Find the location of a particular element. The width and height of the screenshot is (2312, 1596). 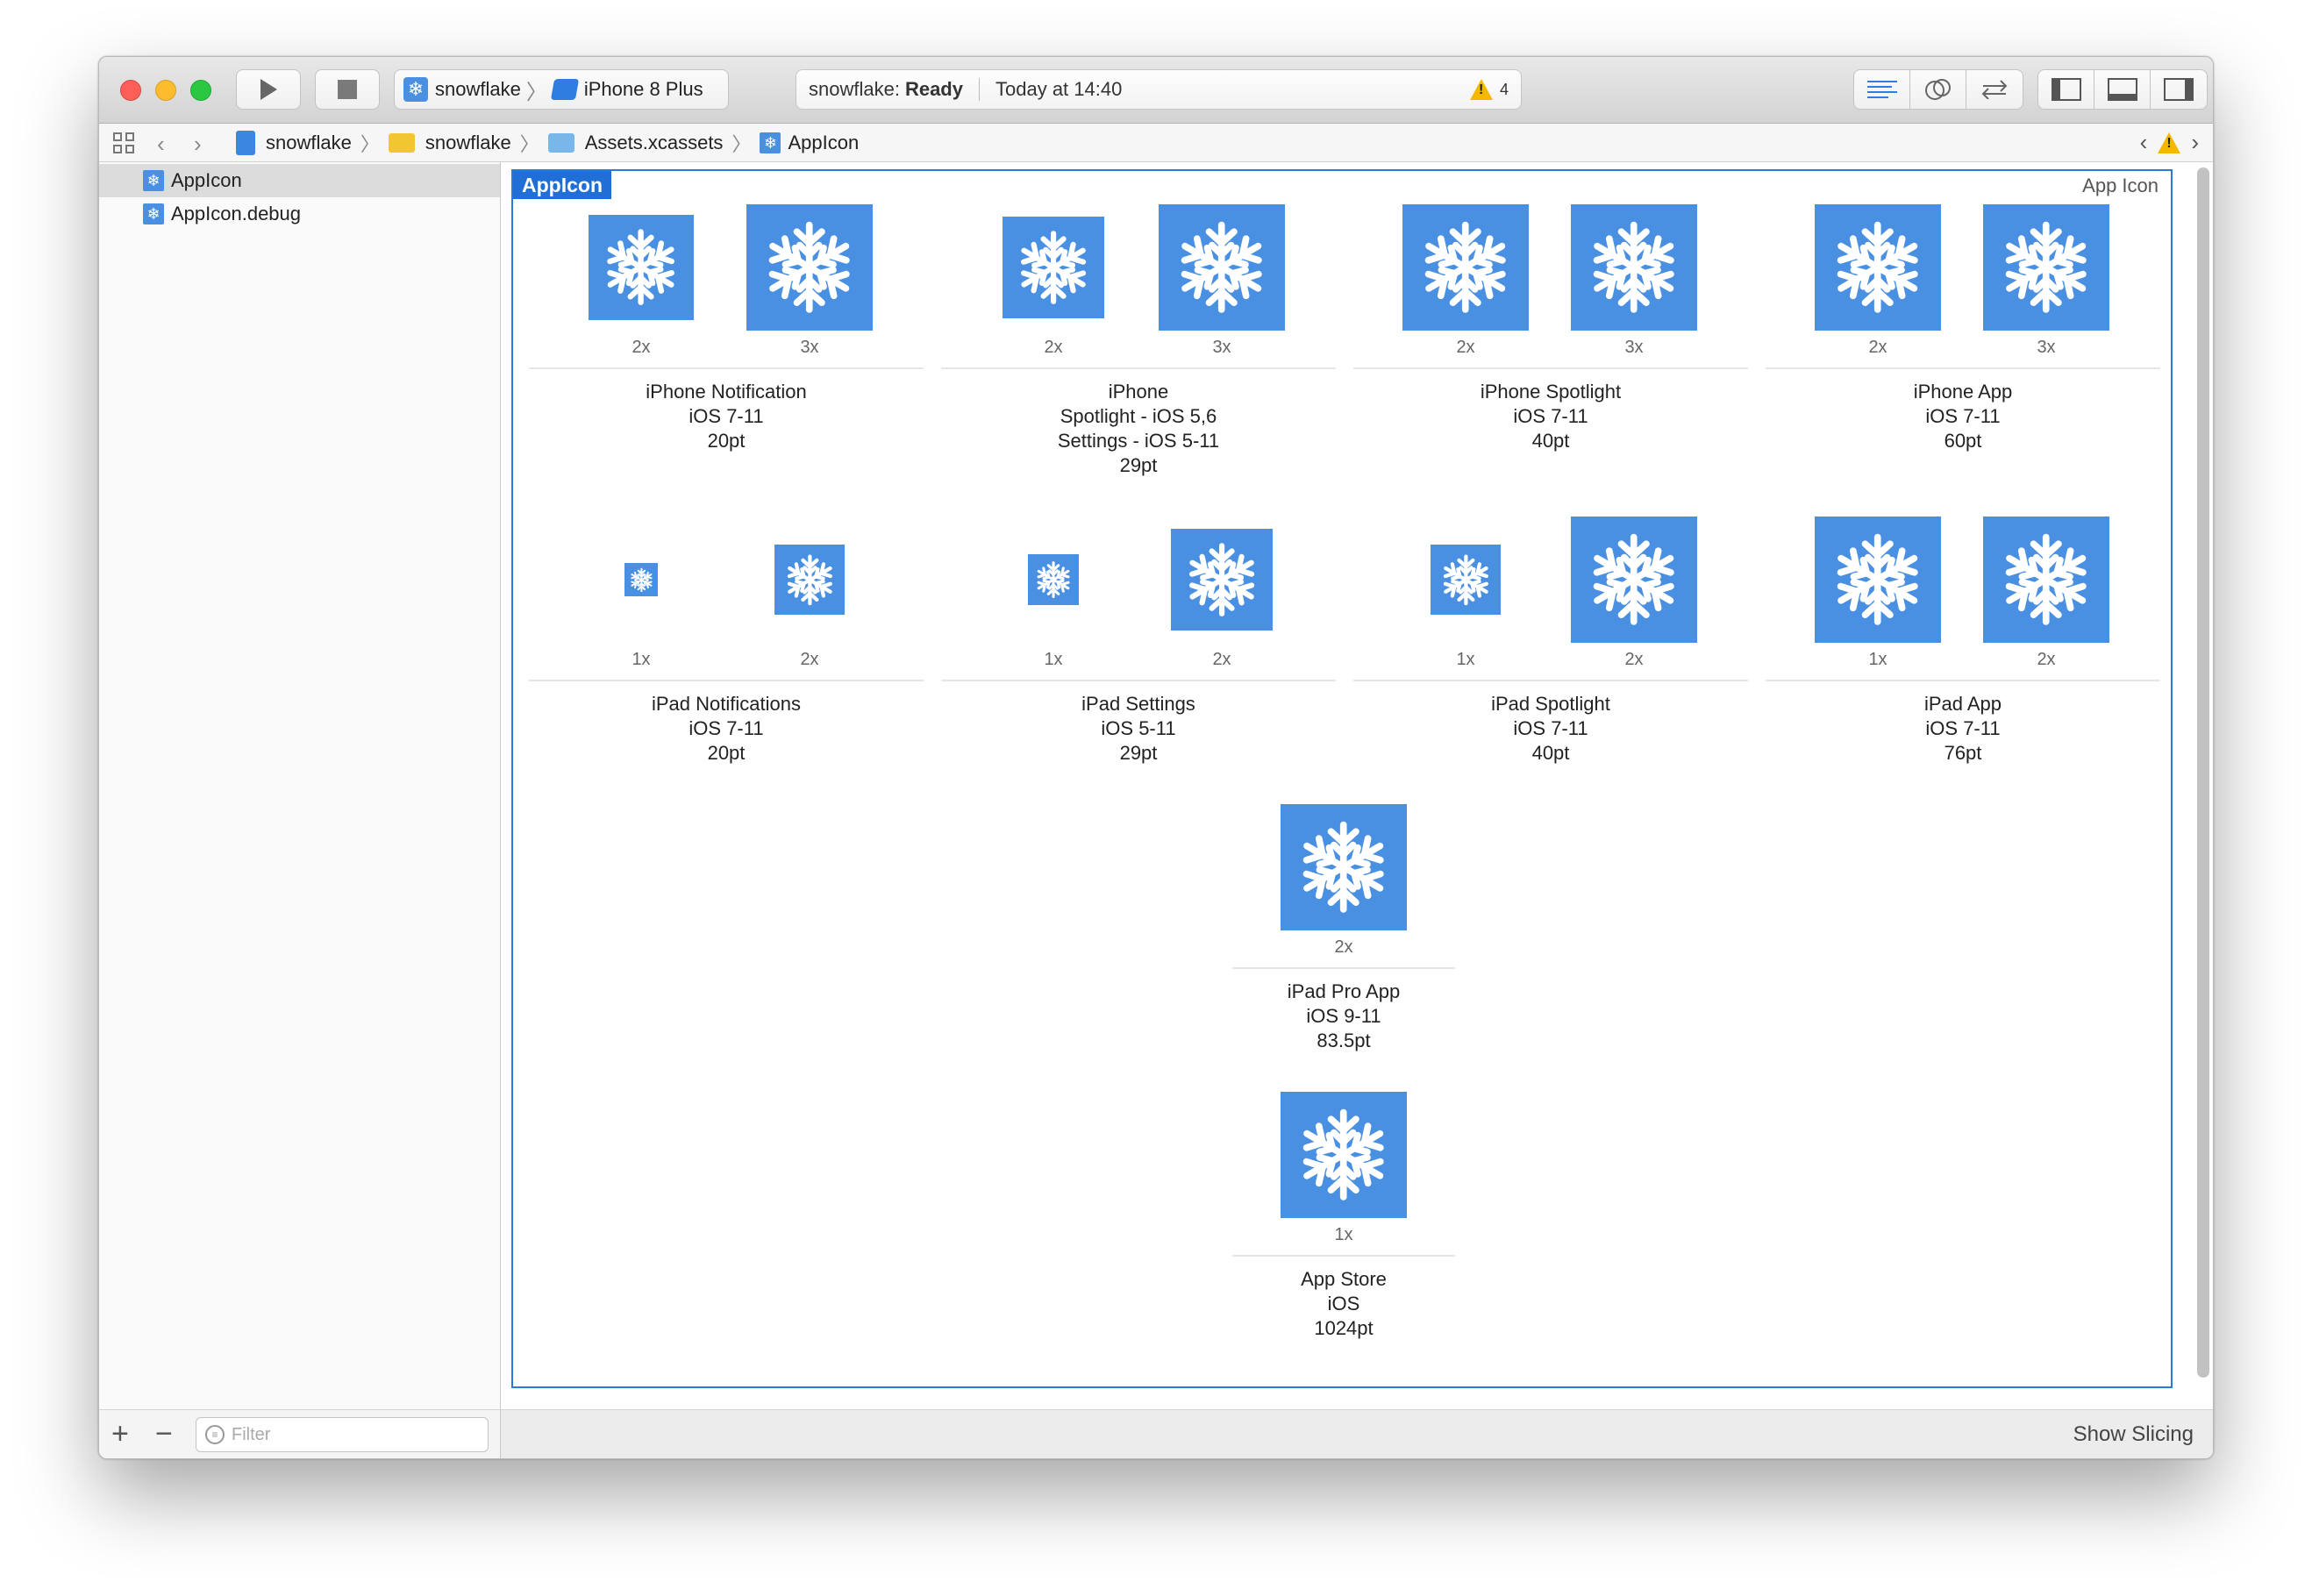

asset-catalog-icon is located at coordinates (560, 143).